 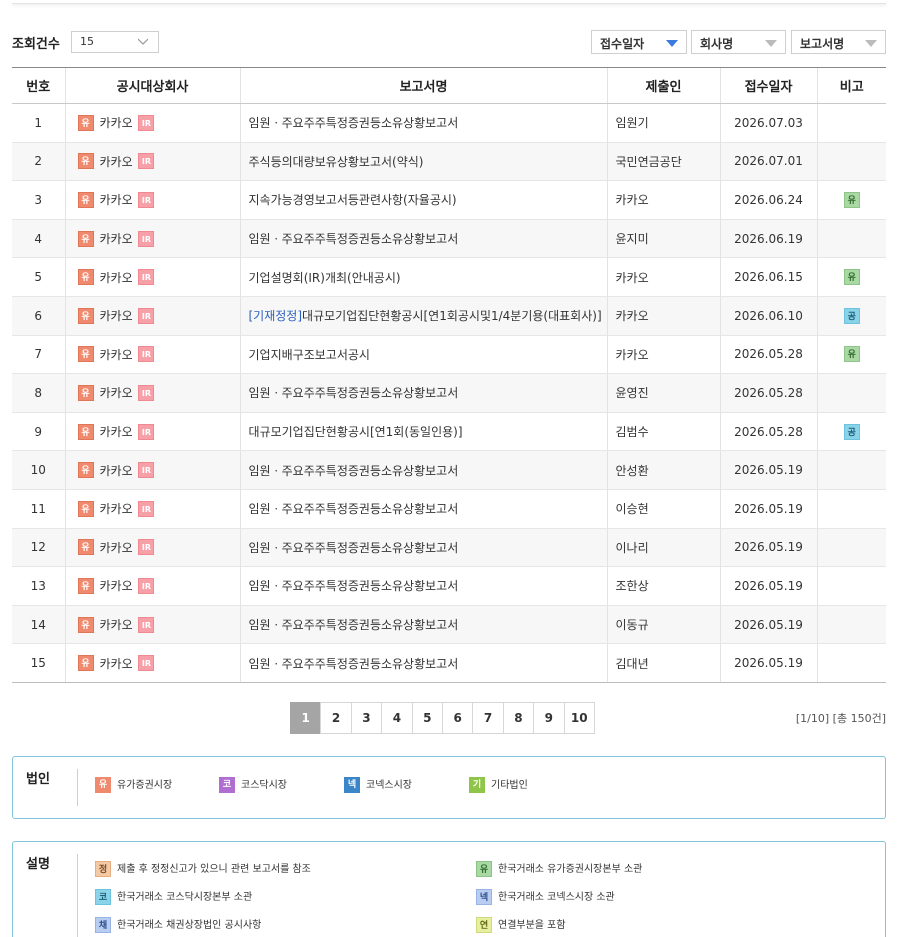 I want to click on report-cell: 임원ㆍ주요주주특정증권등소유상황보고서, so click(x=423, y=663).